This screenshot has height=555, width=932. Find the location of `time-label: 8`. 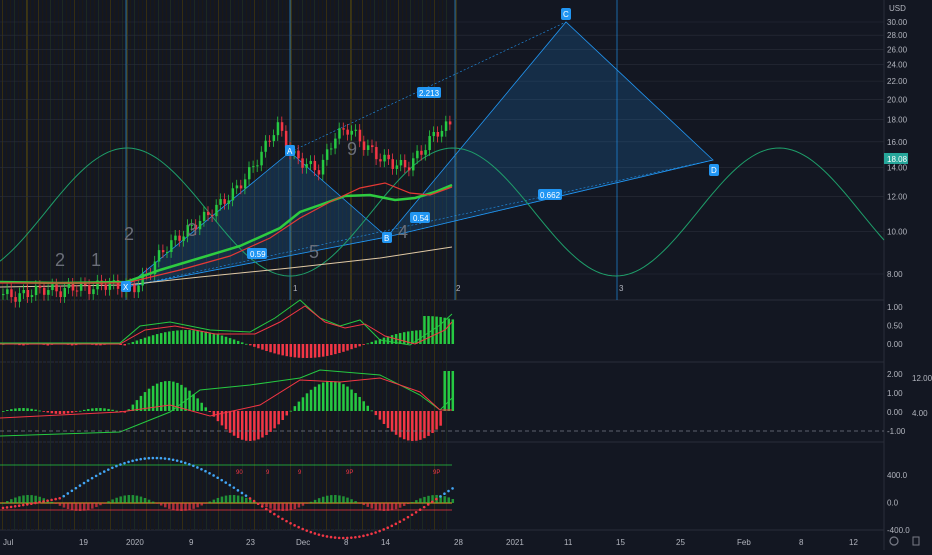

time-label: 8 is located at coordinates (801, 542).